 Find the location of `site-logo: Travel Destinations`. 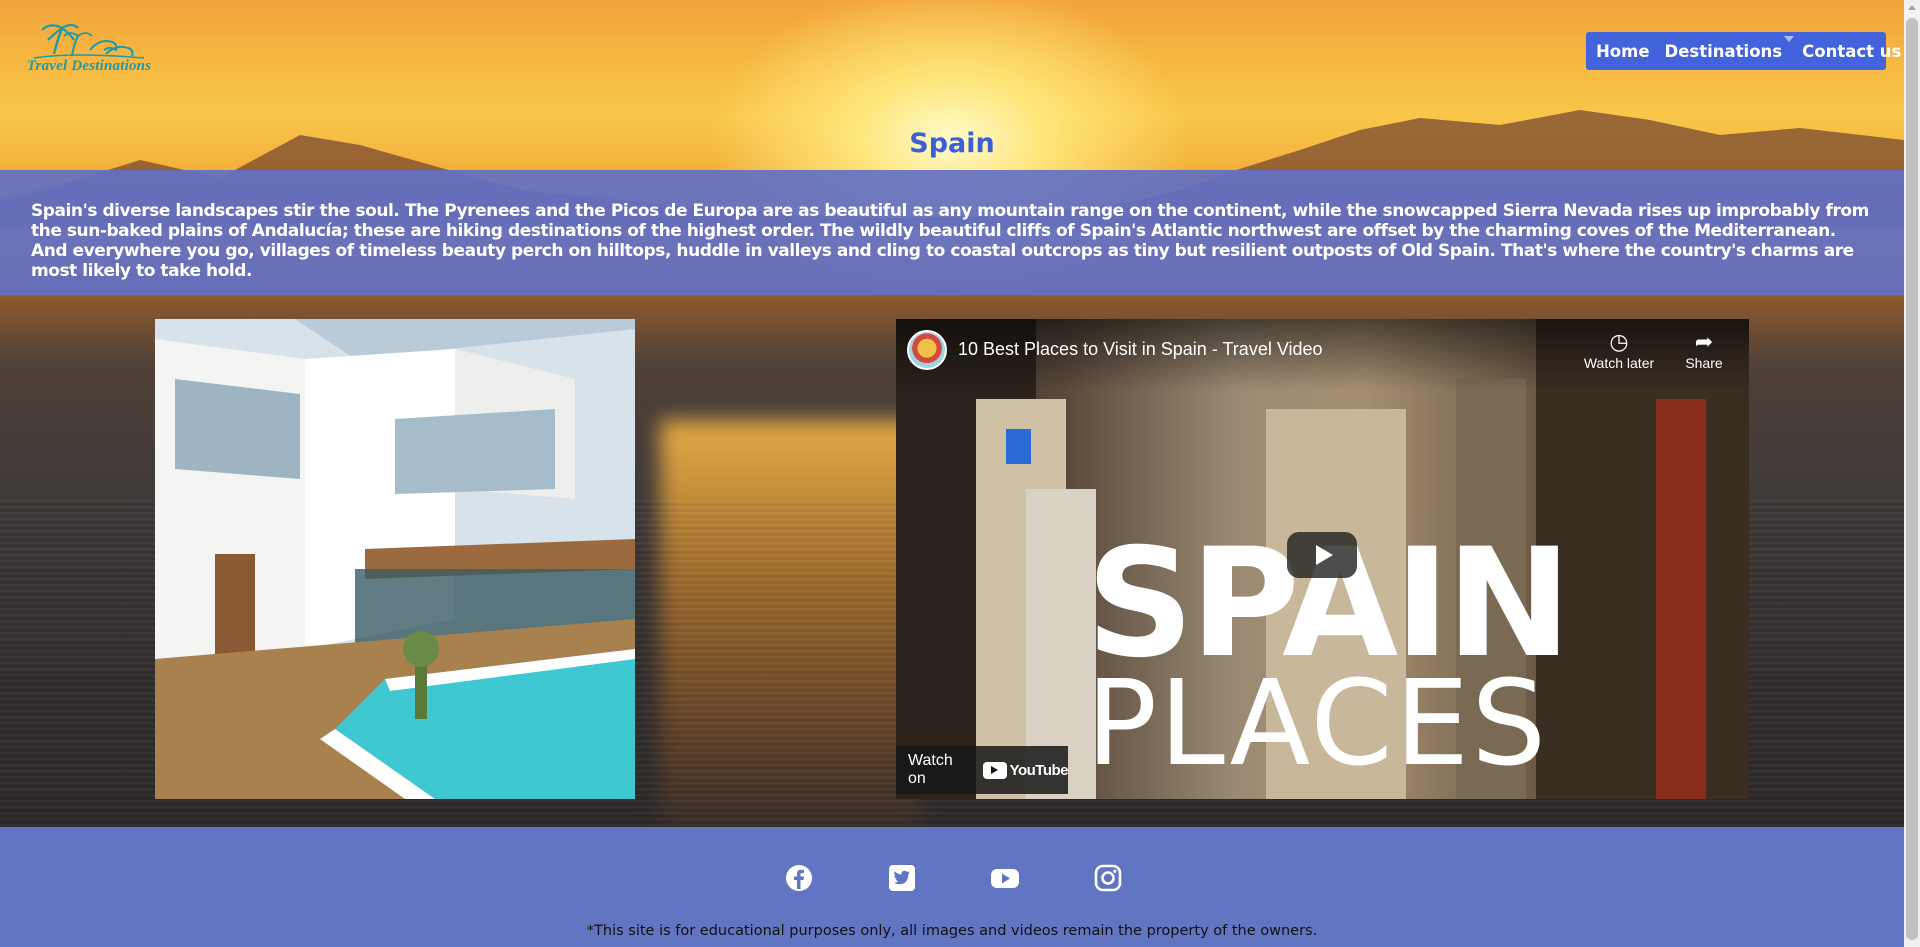

site-logo: Travel Destinations is located at coordinates (89, 49).